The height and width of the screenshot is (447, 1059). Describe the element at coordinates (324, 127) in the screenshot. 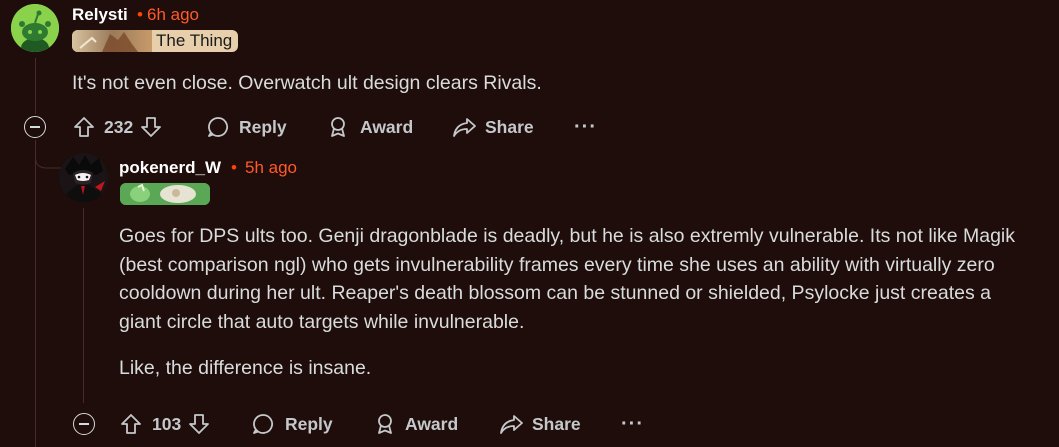

I see `comment-actions: 232 Reply Award Share ···` at that location.